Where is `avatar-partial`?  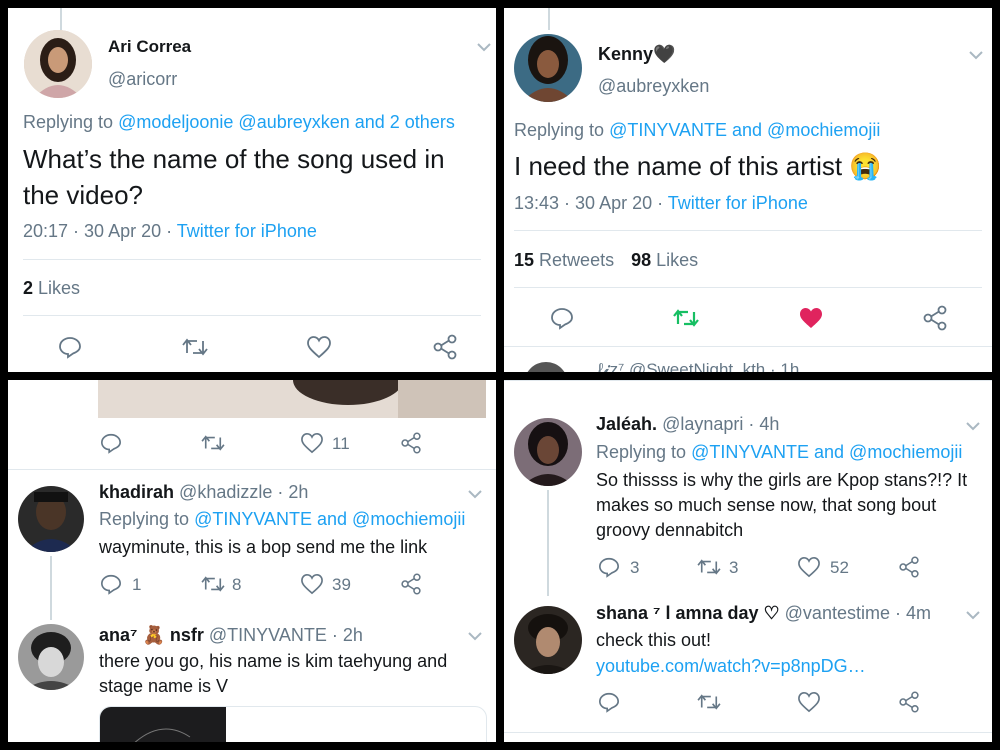 avatar-partial is located at coordinates (546, 367).